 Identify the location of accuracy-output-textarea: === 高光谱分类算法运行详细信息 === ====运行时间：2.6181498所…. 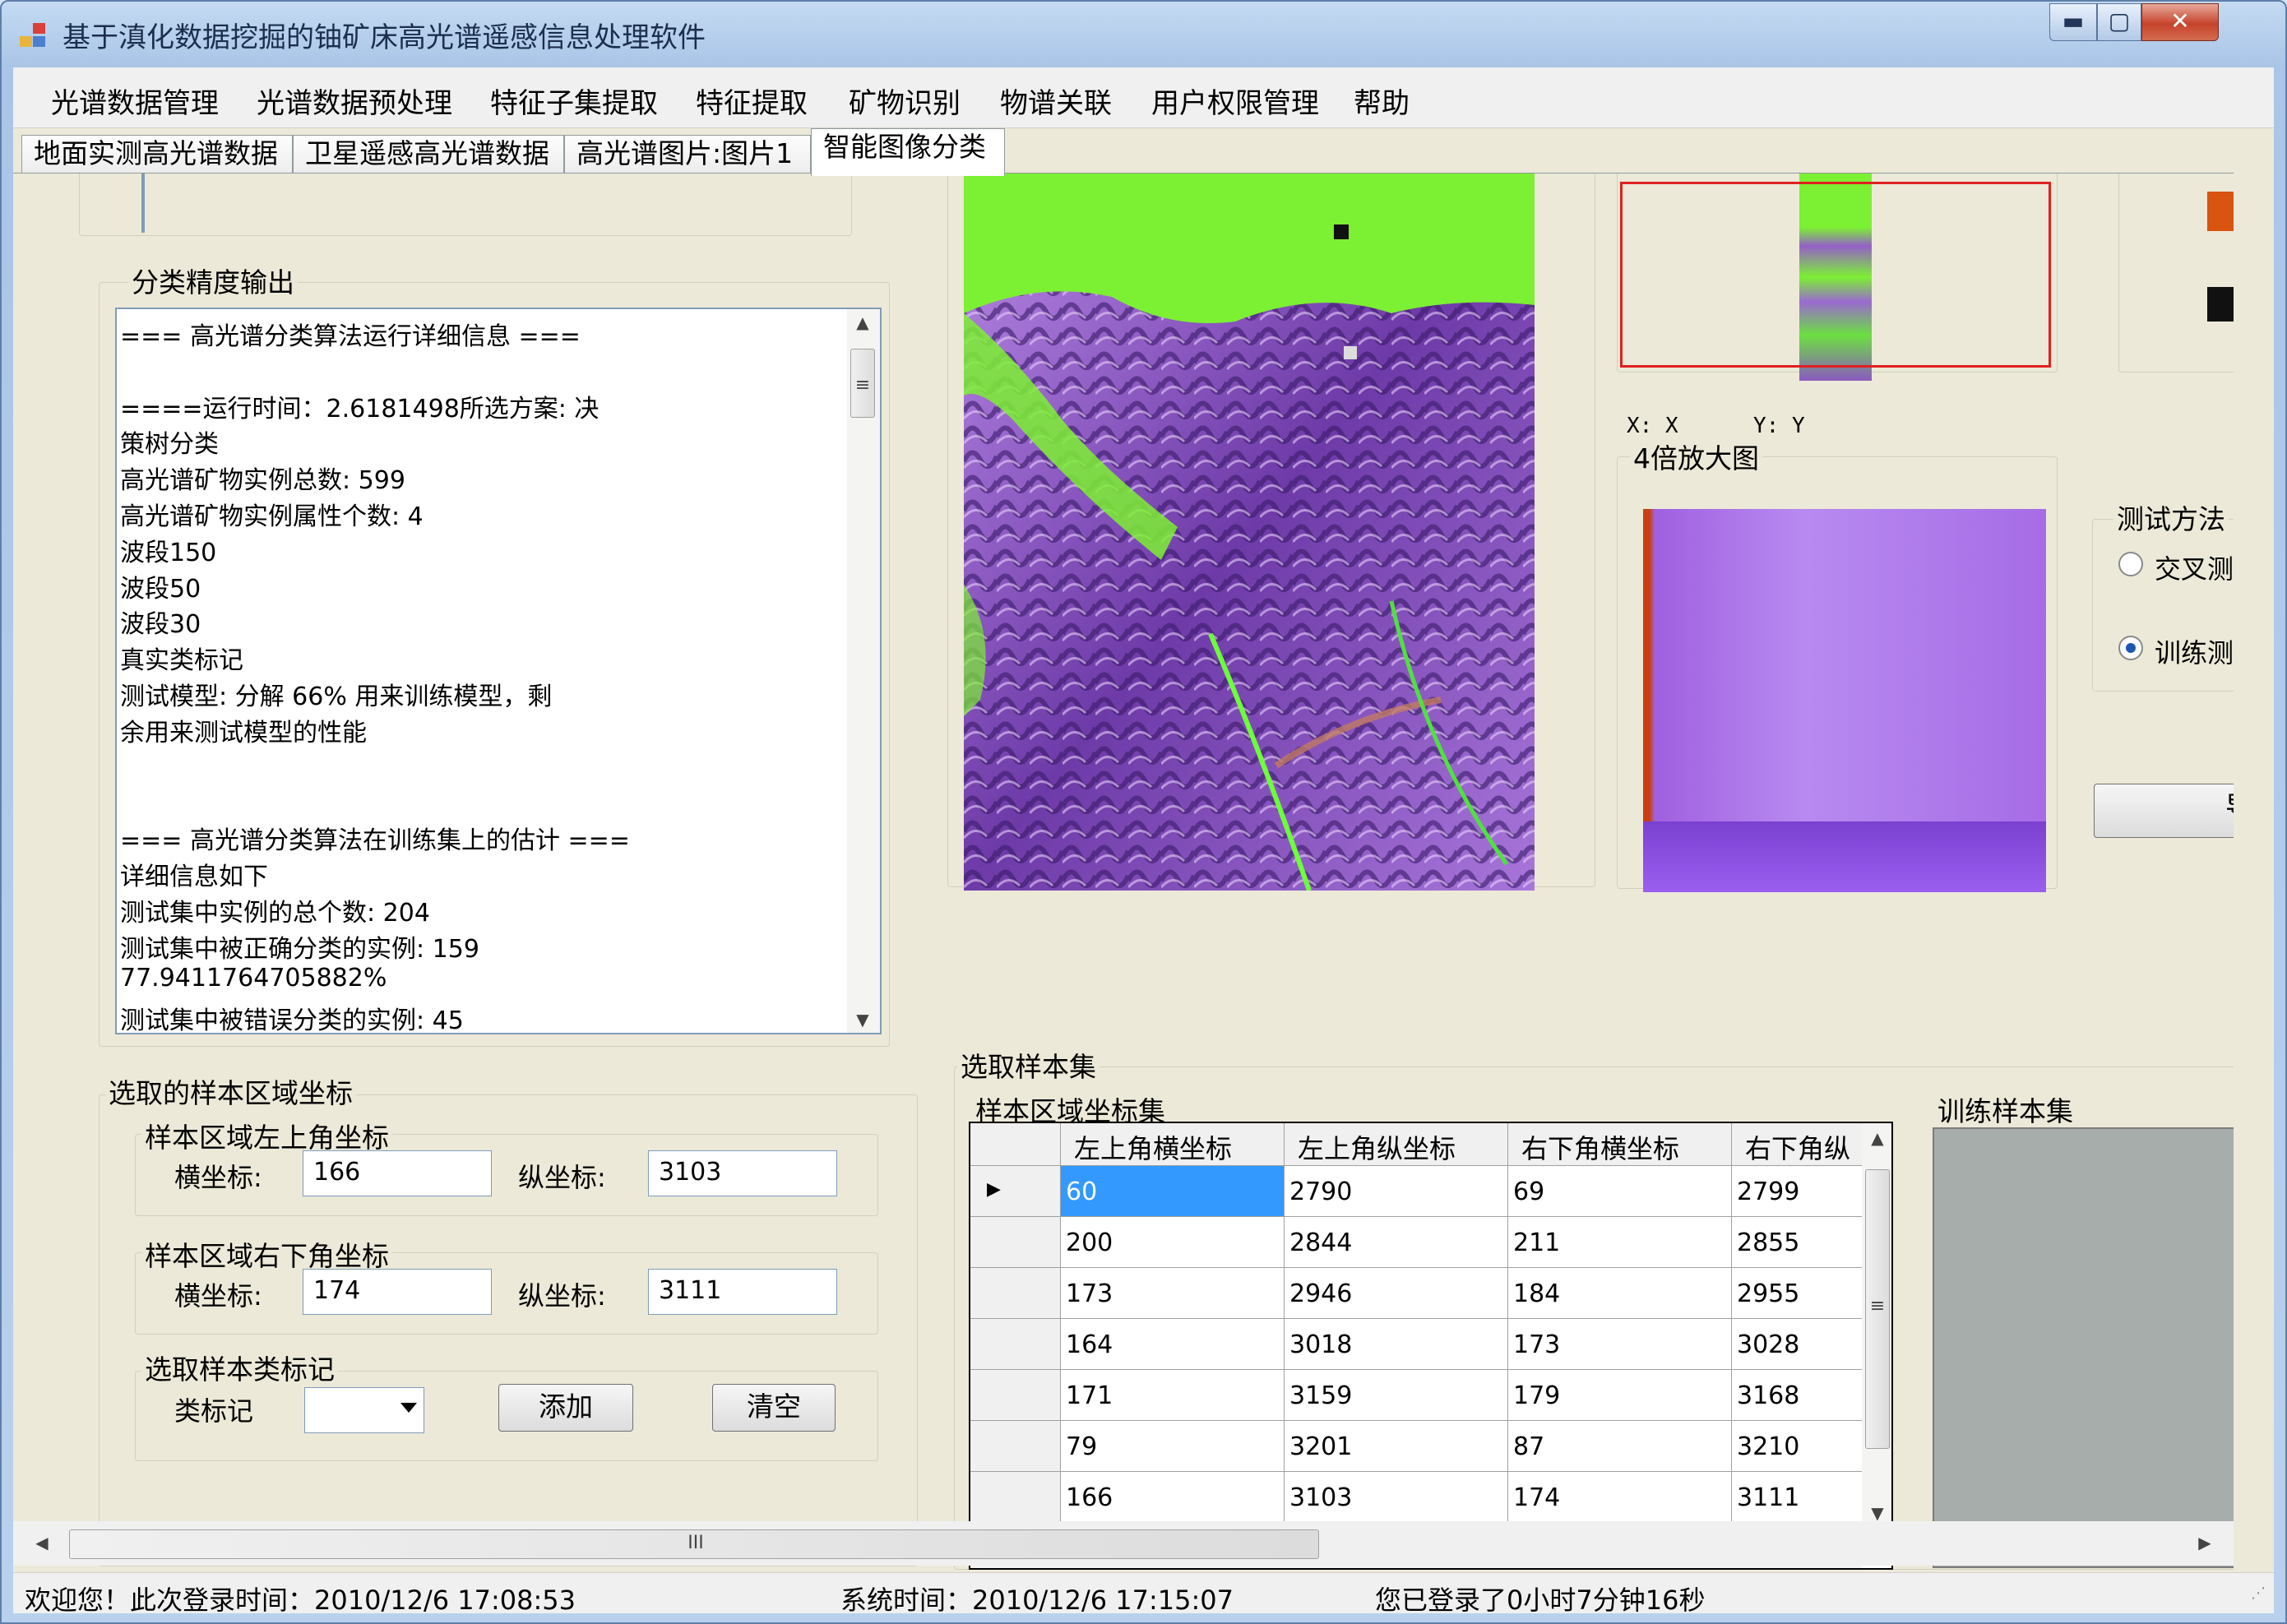
(498, 671).